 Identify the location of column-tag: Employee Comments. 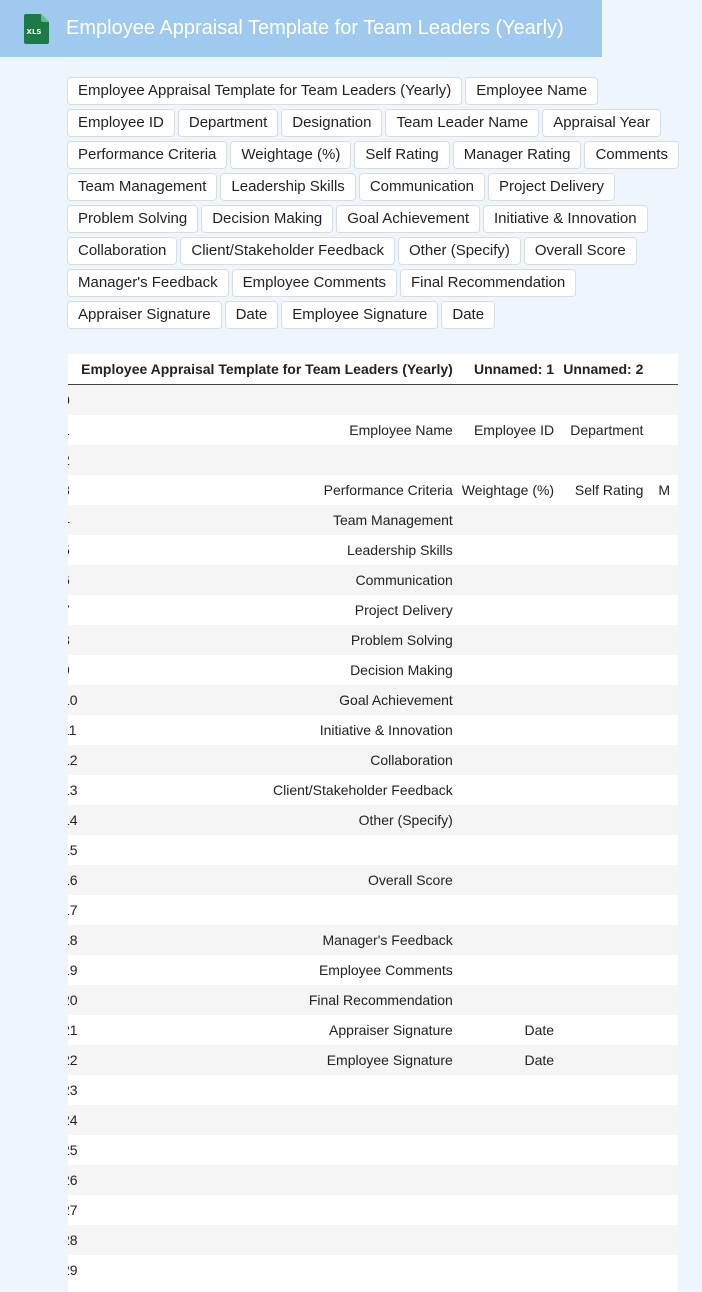
(314, 283).